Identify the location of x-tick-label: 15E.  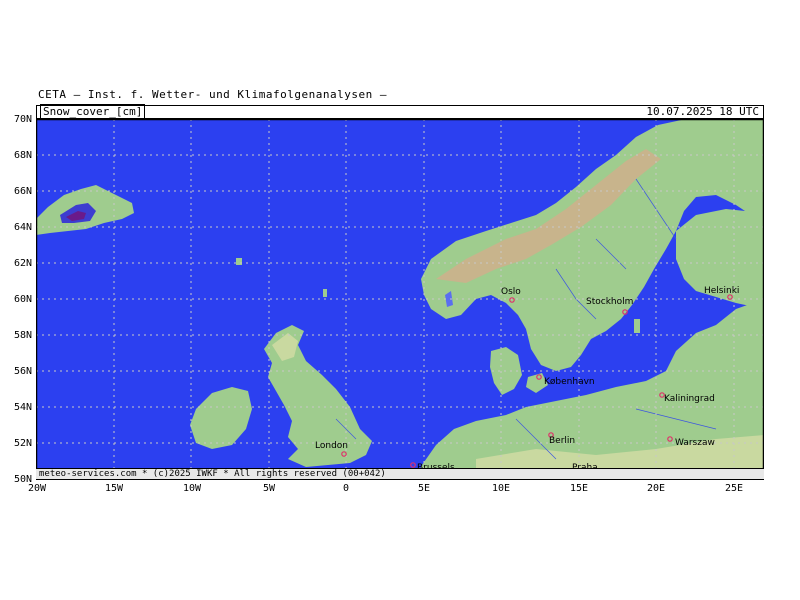
(579, 488).